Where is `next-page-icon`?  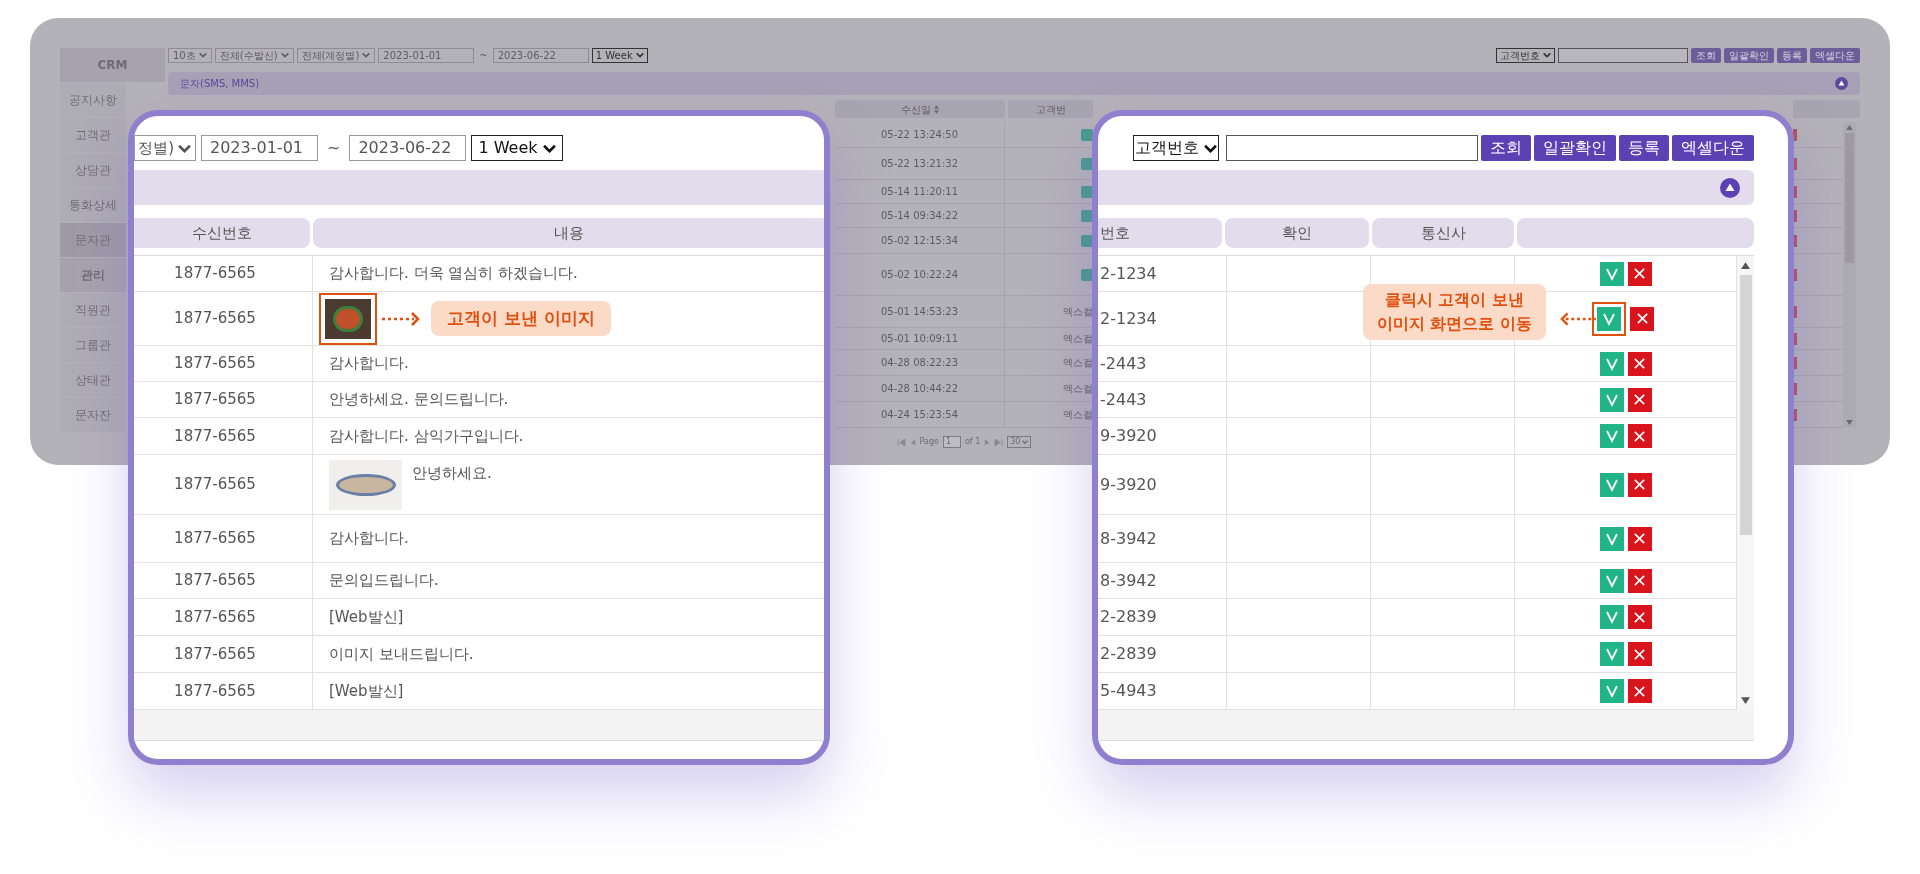
next-page-icon is located at coordinates (987, 442).